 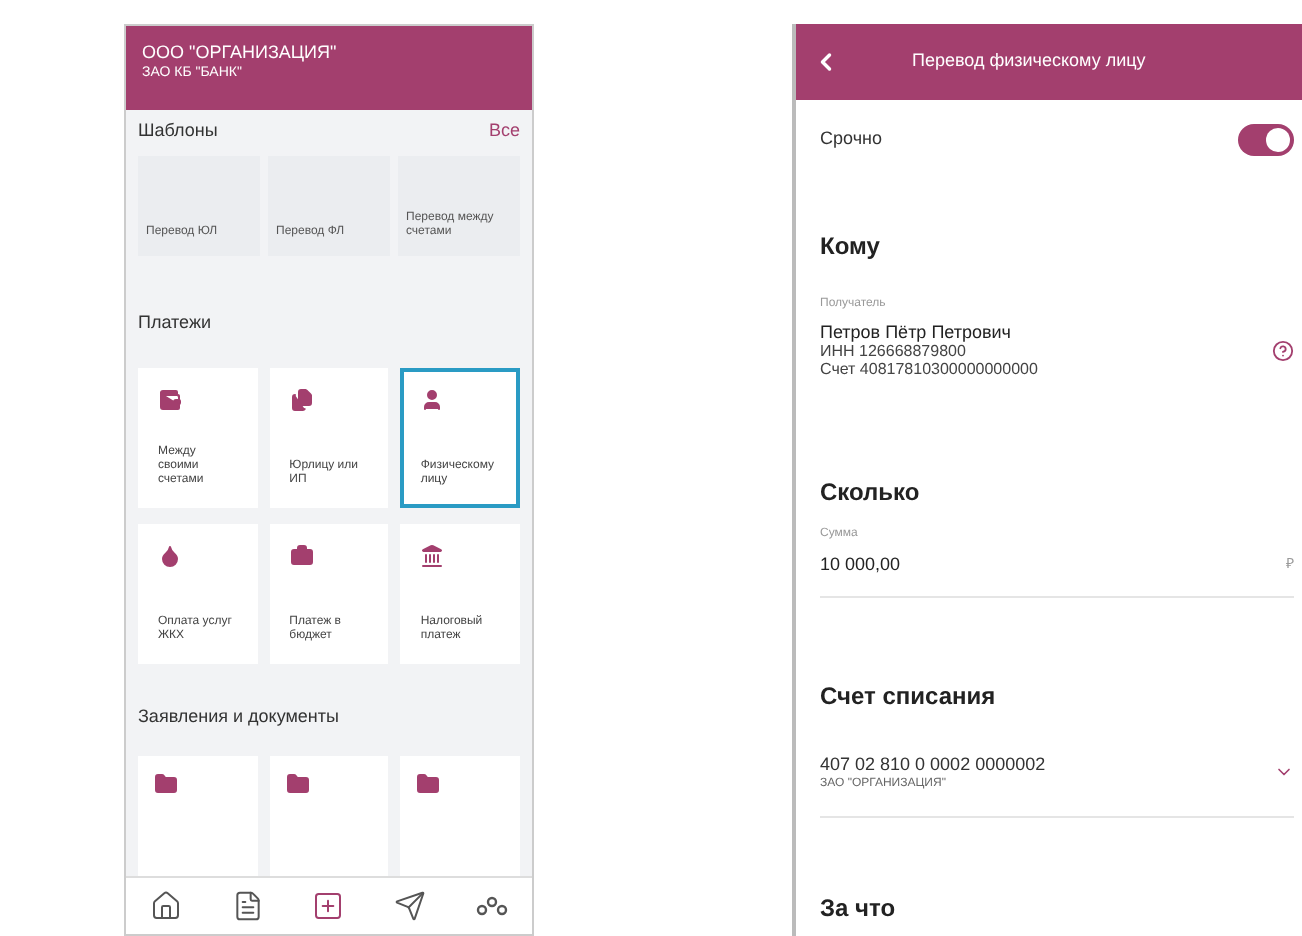 I want to click on home-icon, so click(x=166, y=905).